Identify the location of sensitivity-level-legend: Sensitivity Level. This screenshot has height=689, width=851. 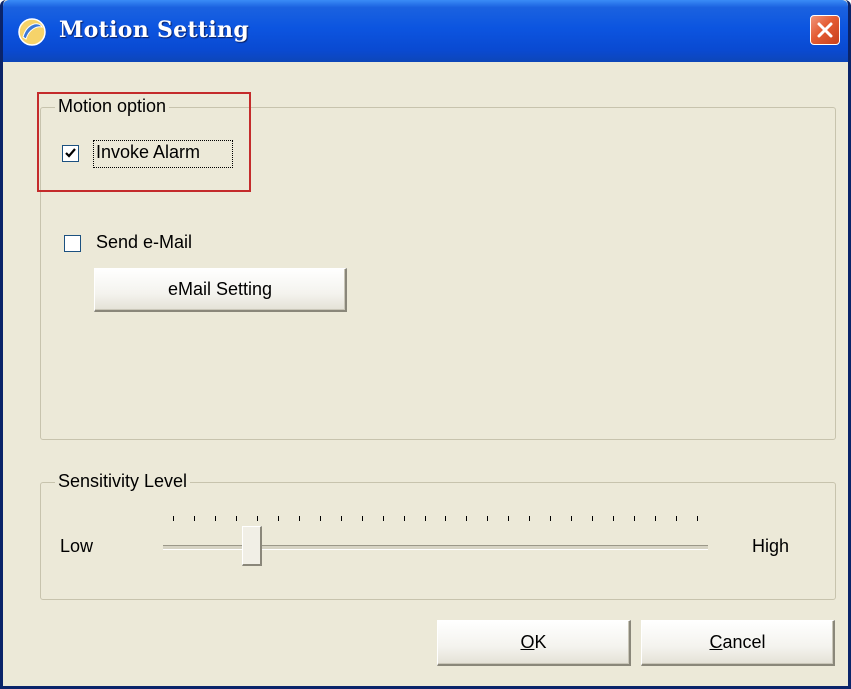
(123, 481).